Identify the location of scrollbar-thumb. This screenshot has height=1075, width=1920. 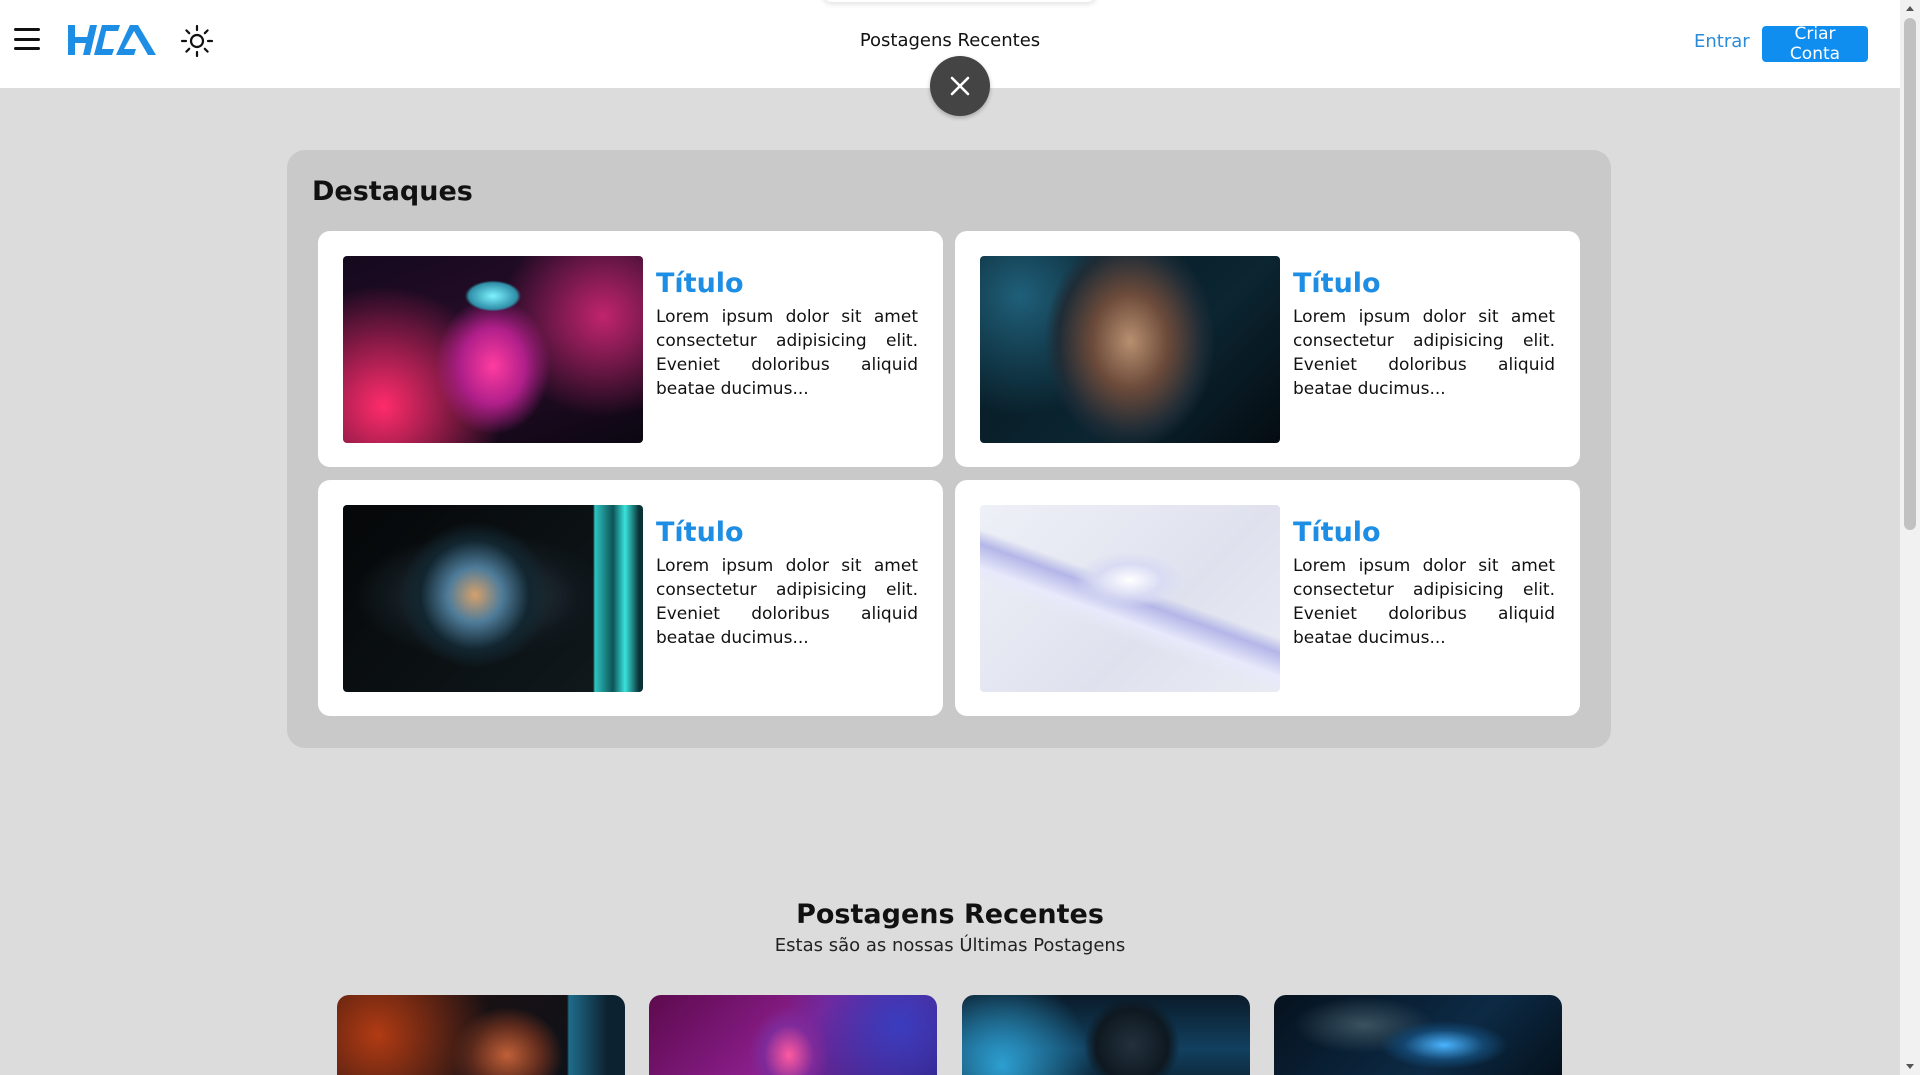
(1910, 274).